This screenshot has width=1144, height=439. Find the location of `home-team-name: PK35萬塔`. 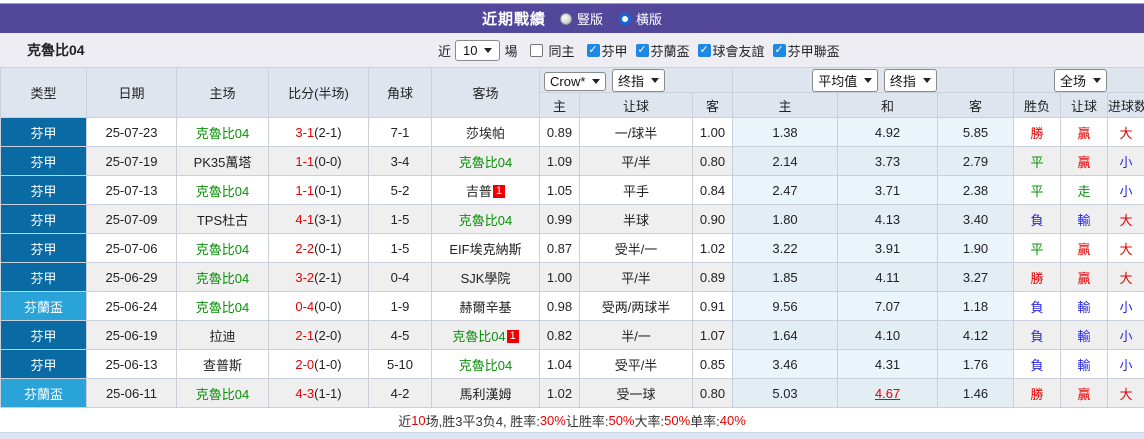

home-team-name: PK35萬塔 is located at coordinates (223, 162).